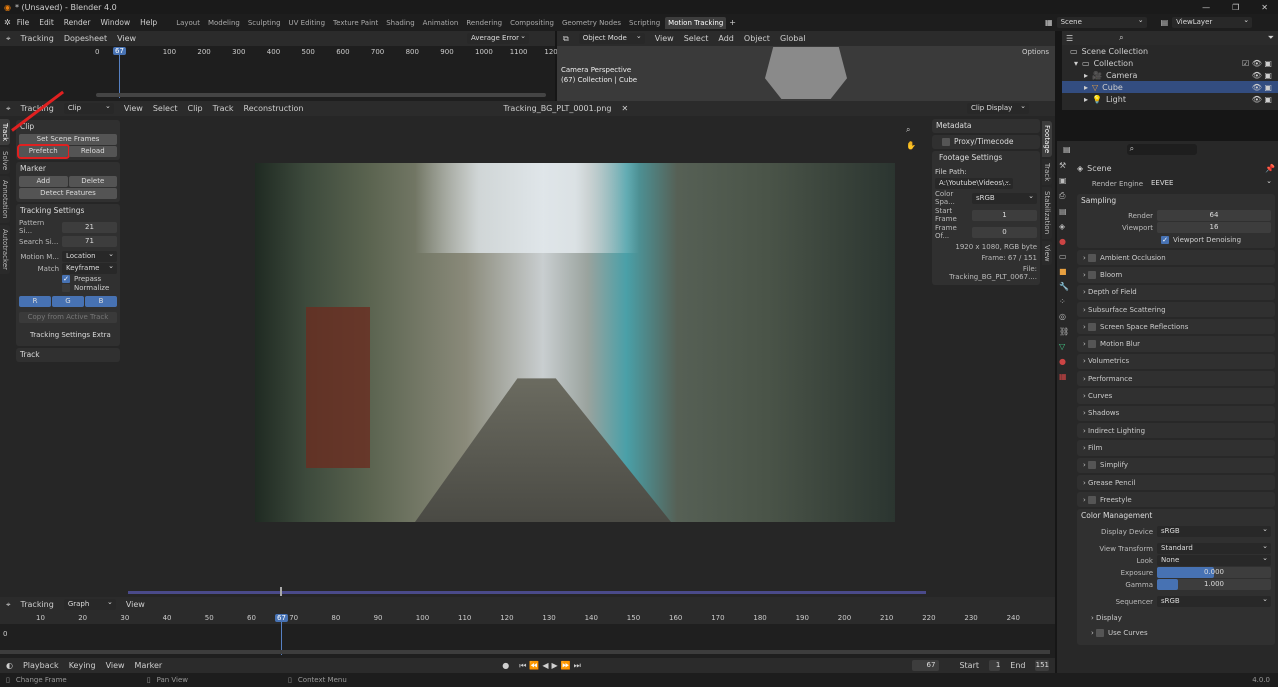  Describe the element at coordinates (88, 107) in the screenshot. I see `clip-view-select: Clip` at that location.